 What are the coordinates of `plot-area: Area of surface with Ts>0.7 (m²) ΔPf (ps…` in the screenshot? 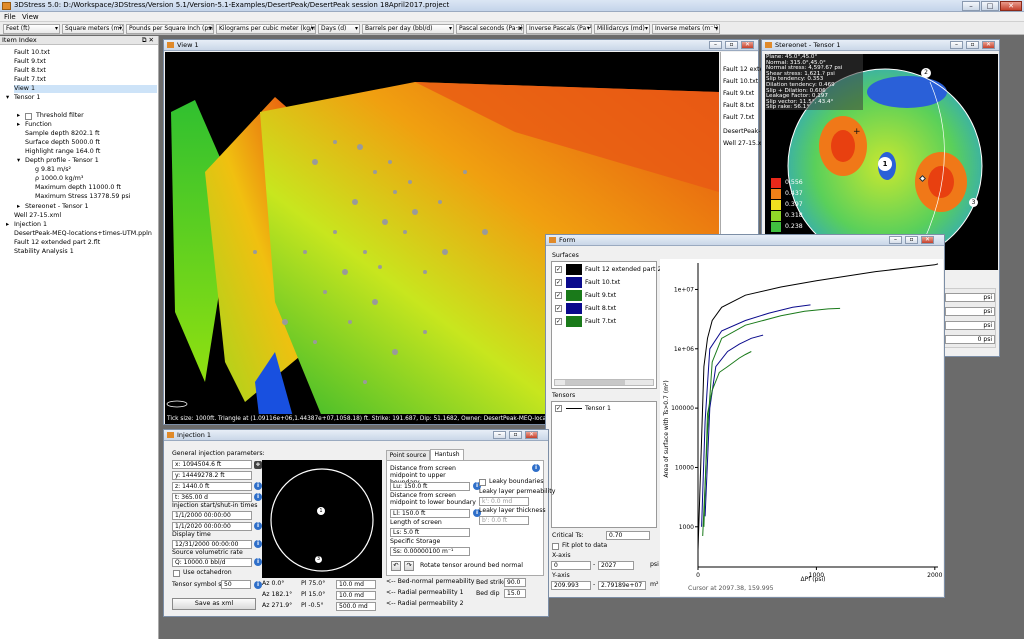 It's located at (801, 427).